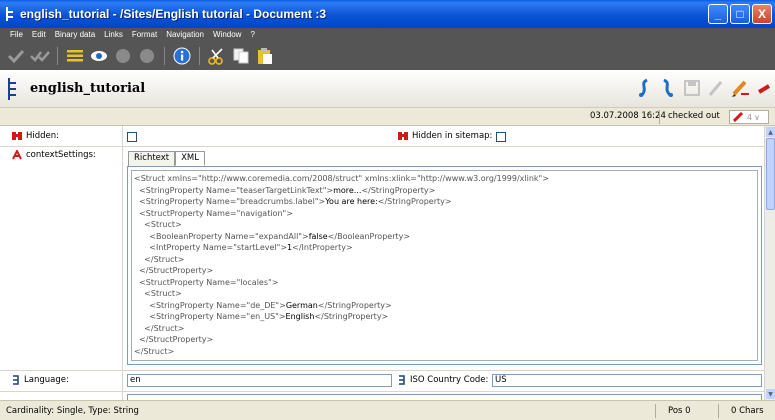 This screenshot has width=775, height=420. Describe the element at coordinates (152, 158) in the screenshot. I see `tab-richtext: Richtext` at that location.